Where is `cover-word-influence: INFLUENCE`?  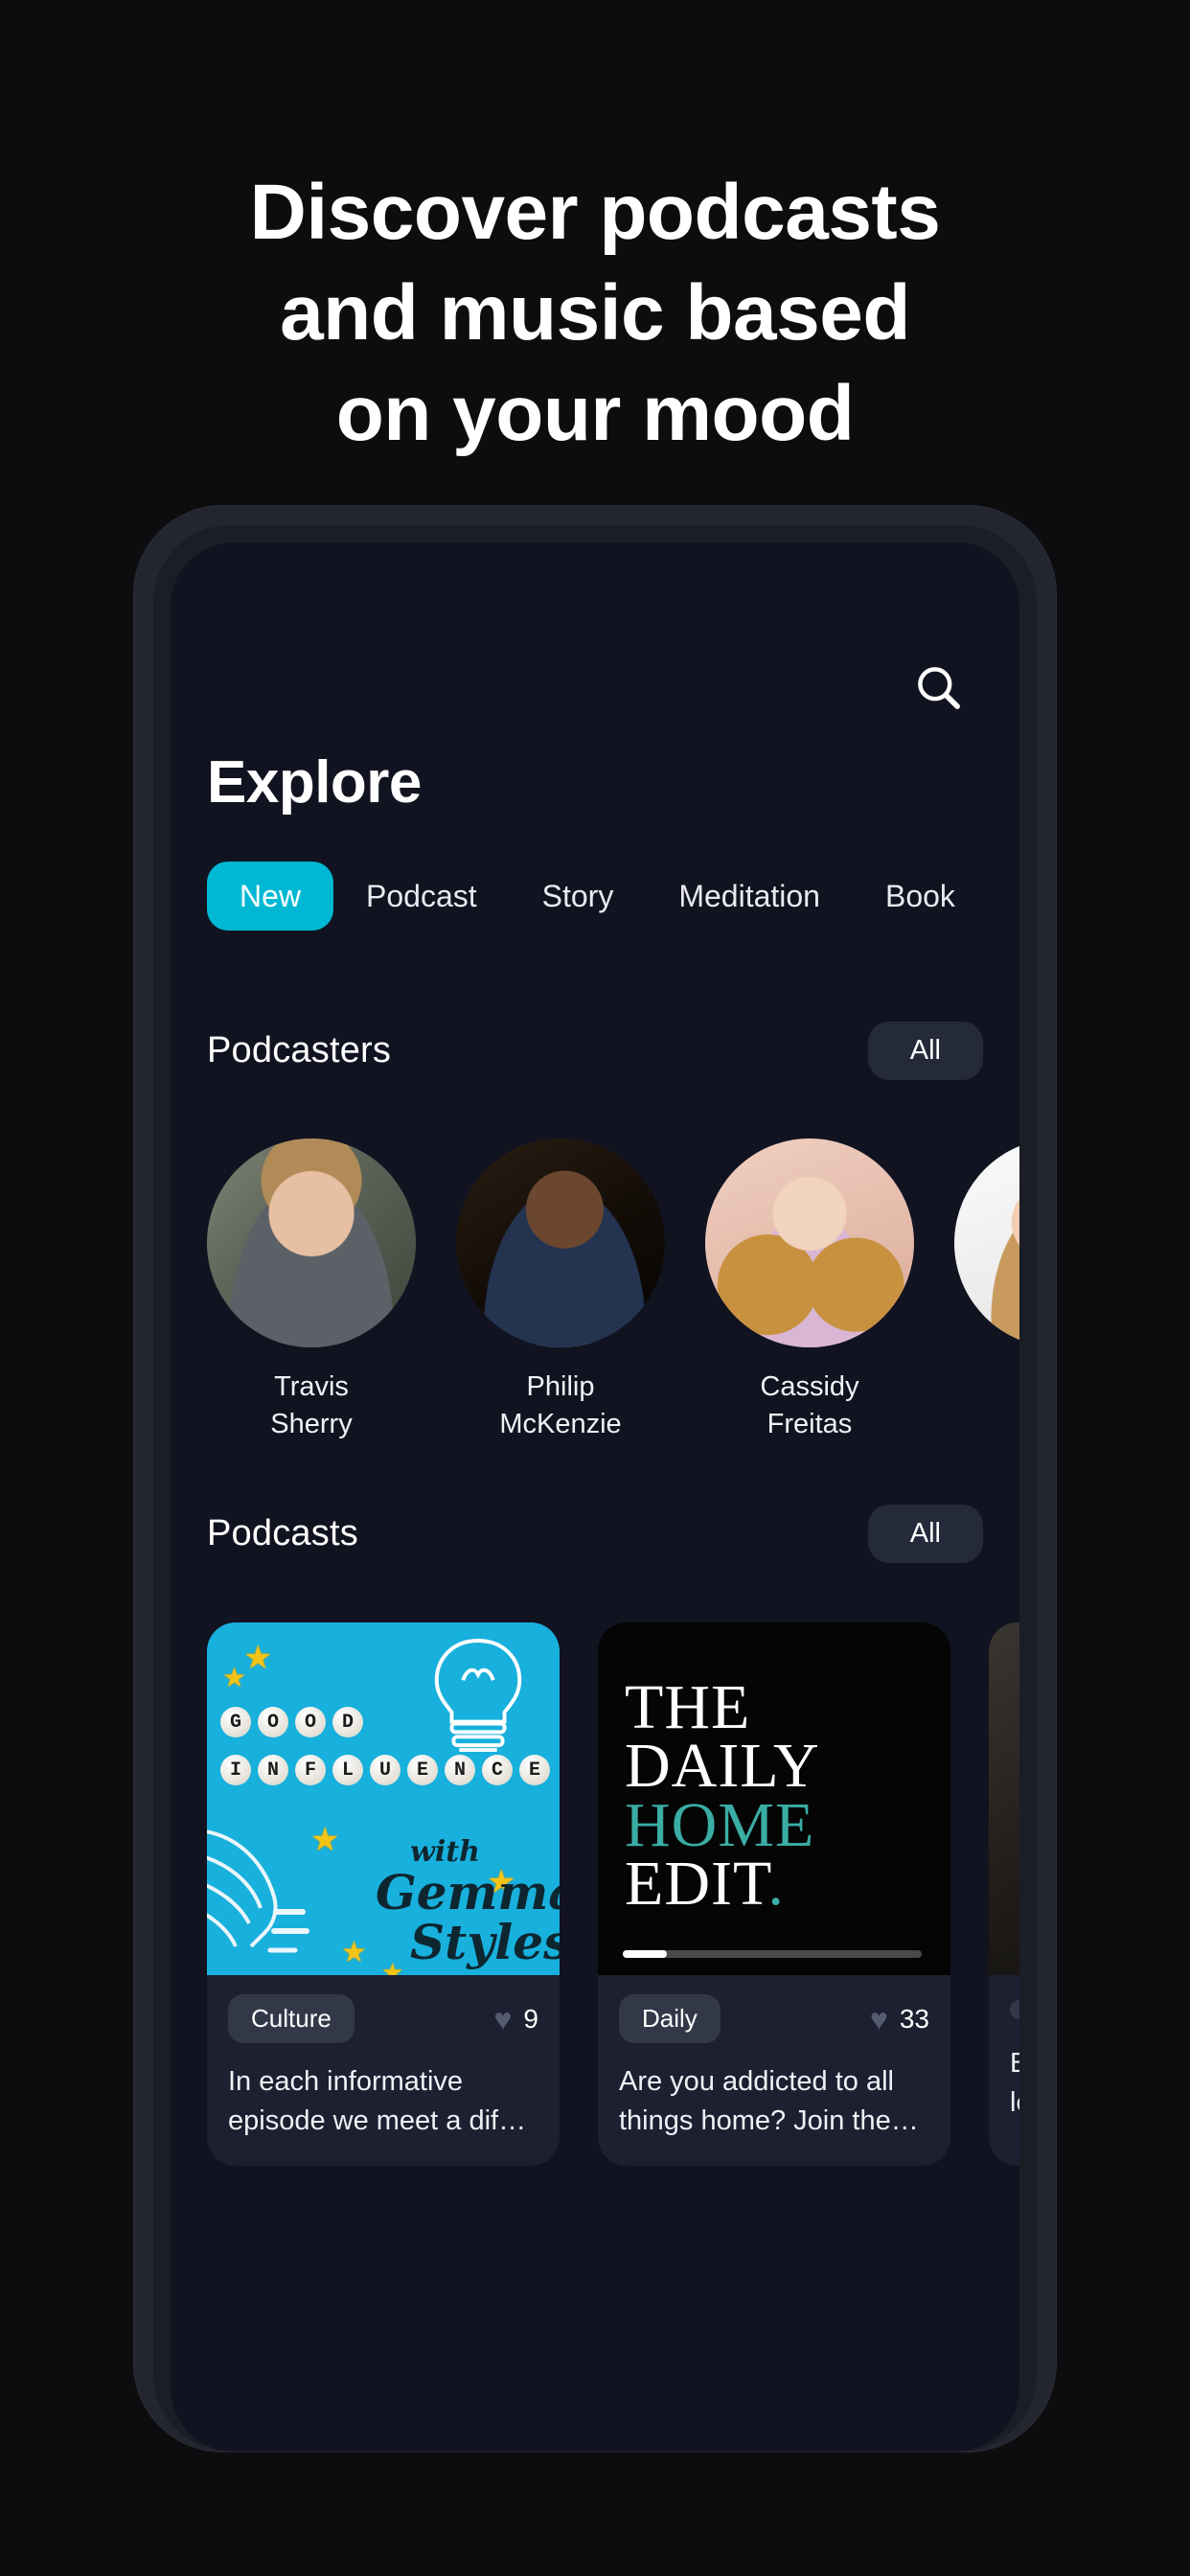
cover-word-influence: INFLUENCE is located at coordinates (385, 1770).